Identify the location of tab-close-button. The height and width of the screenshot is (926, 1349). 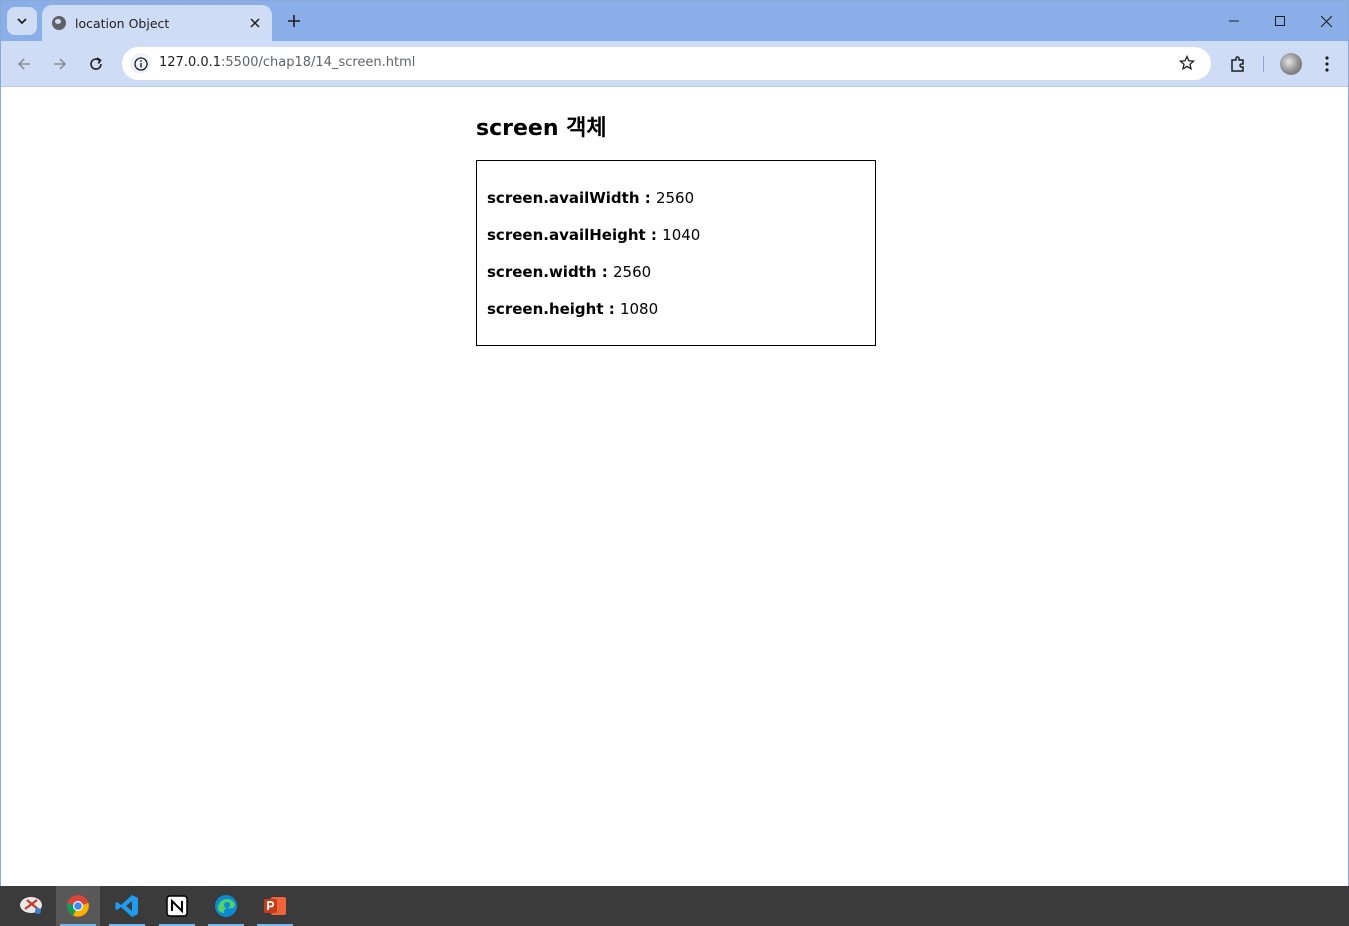
(255, 23).